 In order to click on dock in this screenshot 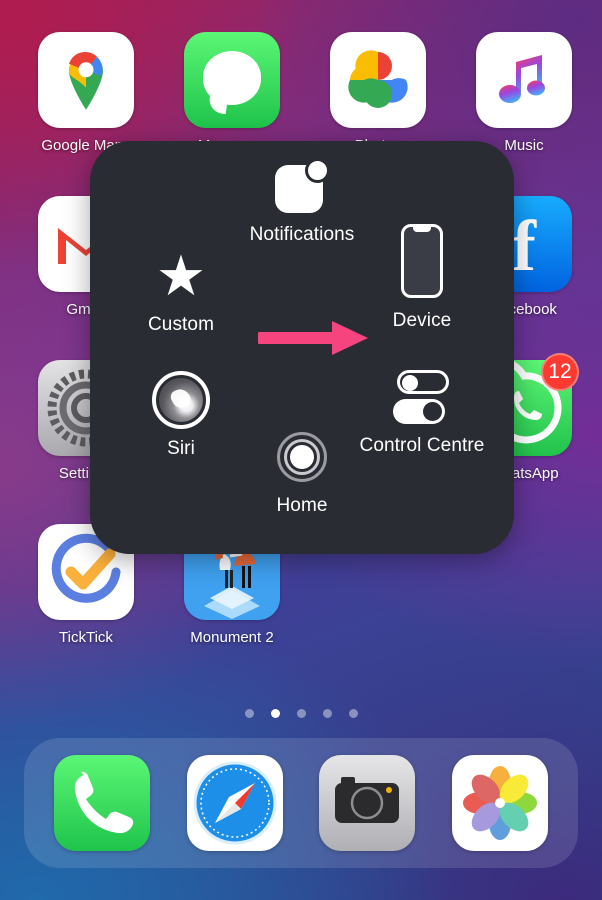, I will do `click(301, 803)`.